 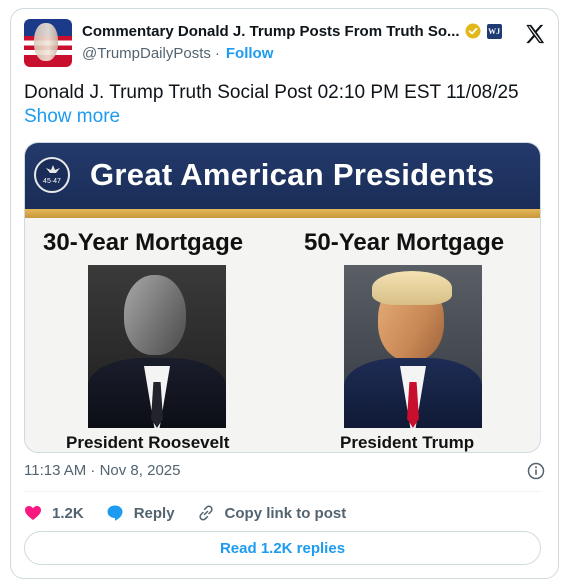 I want to click on show-more-link: Show more, so click(x=72, y=116).